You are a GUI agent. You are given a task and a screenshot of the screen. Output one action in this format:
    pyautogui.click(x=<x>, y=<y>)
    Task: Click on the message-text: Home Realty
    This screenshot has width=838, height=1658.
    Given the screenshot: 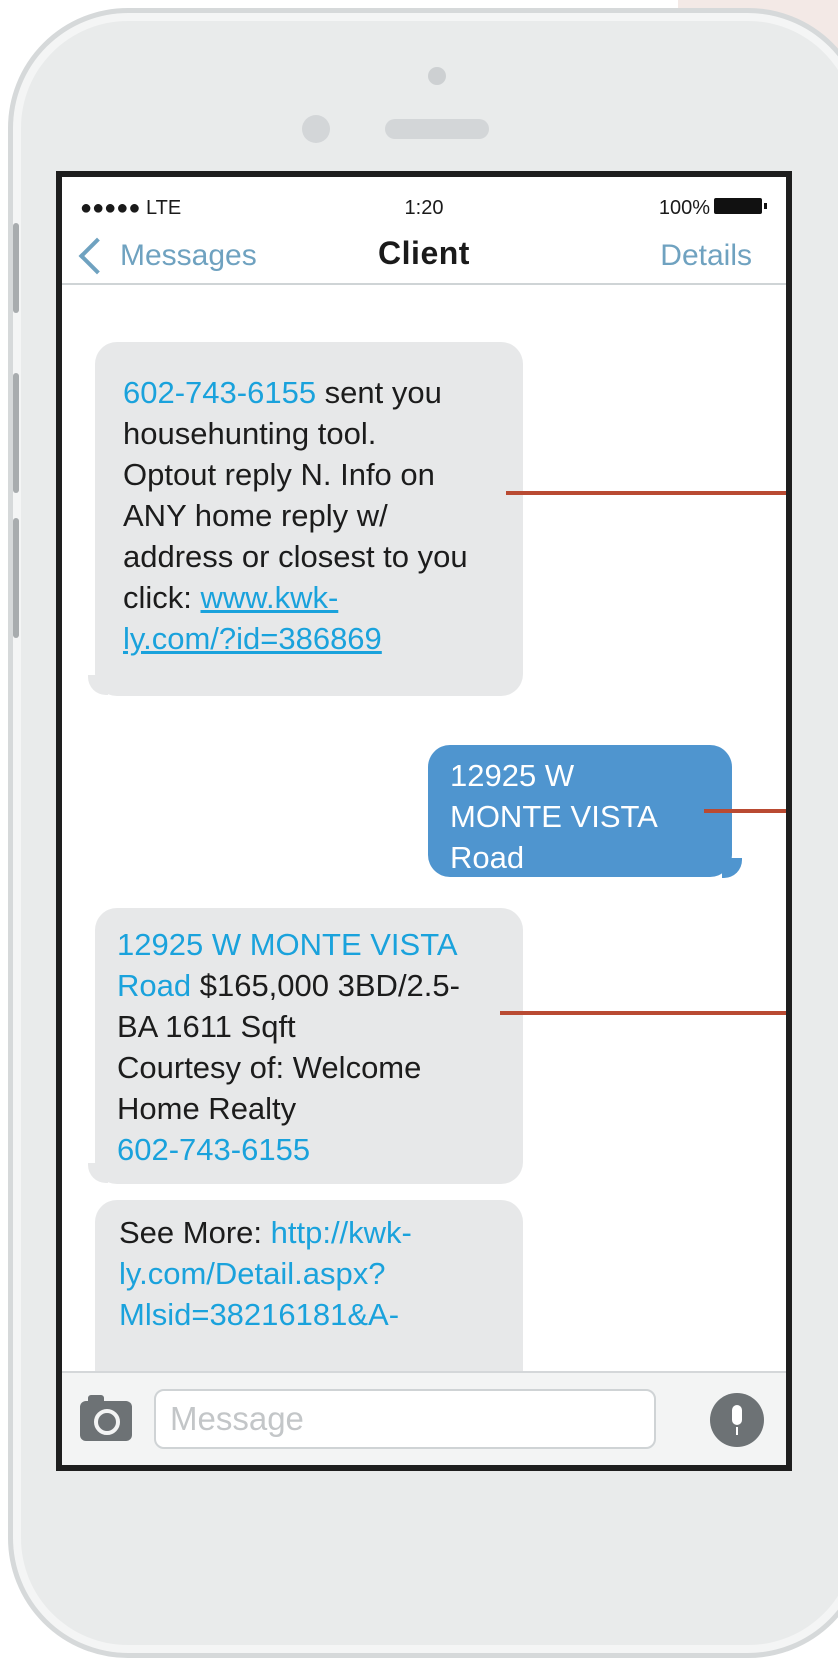 What is the action you would take?
    pyautogui.click(x=207, y=1108)
    